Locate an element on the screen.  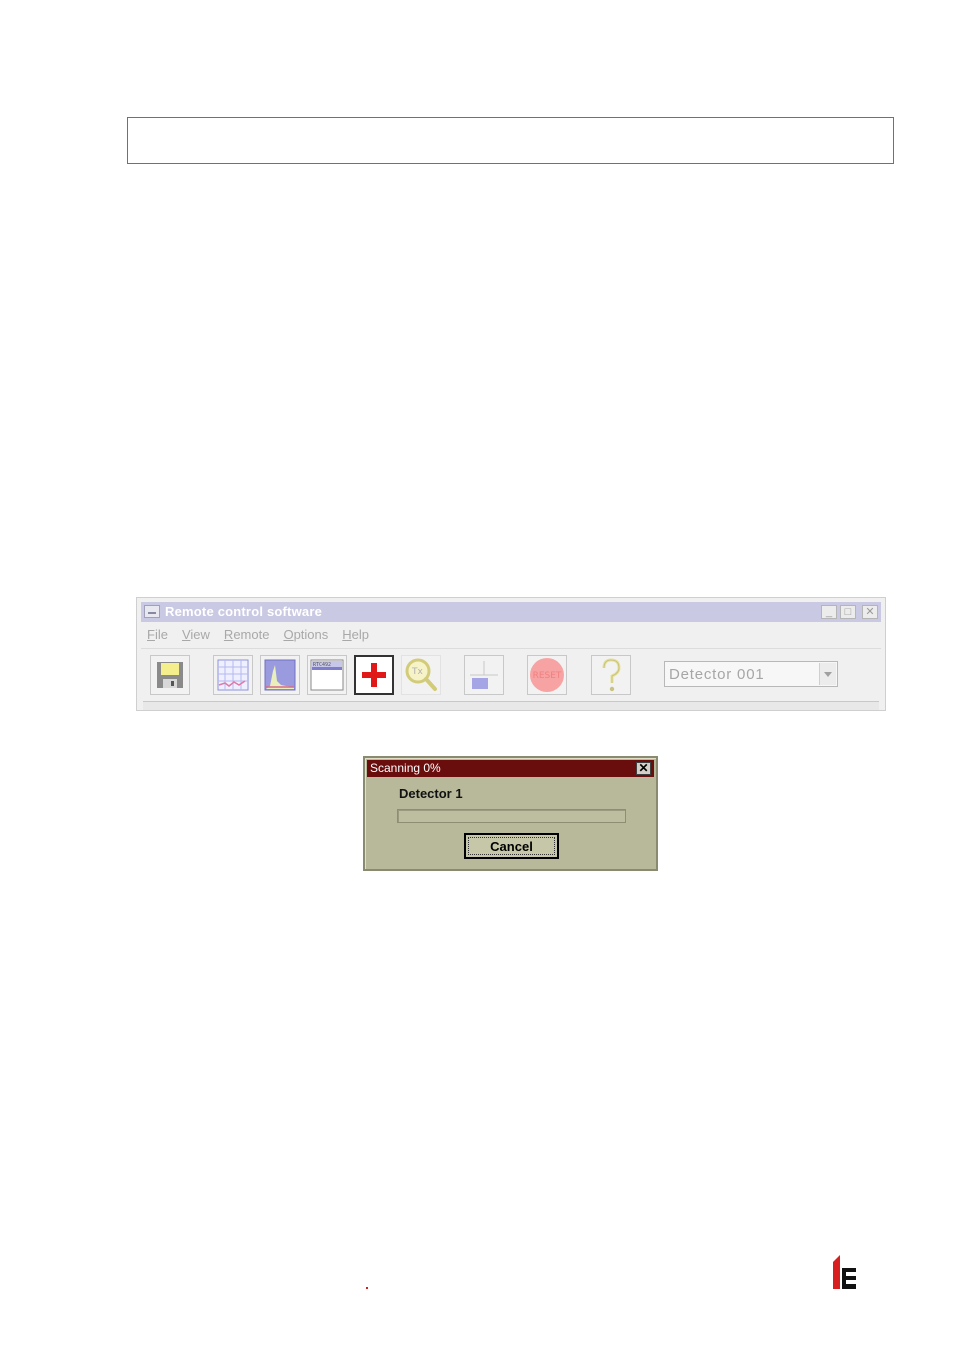
scanning-dialog: Scanning 0% ✕ Detector 1 Cancel is located at coordinates (510, 813).